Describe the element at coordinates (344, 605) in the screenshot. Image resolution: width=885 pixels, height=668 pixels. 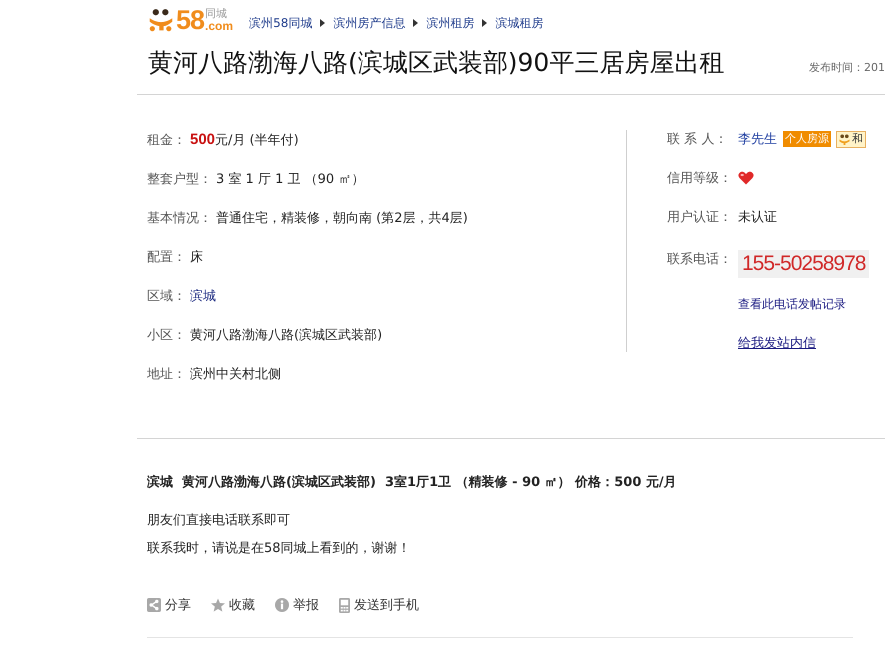
I see `mobile-phone-icon` at that location.